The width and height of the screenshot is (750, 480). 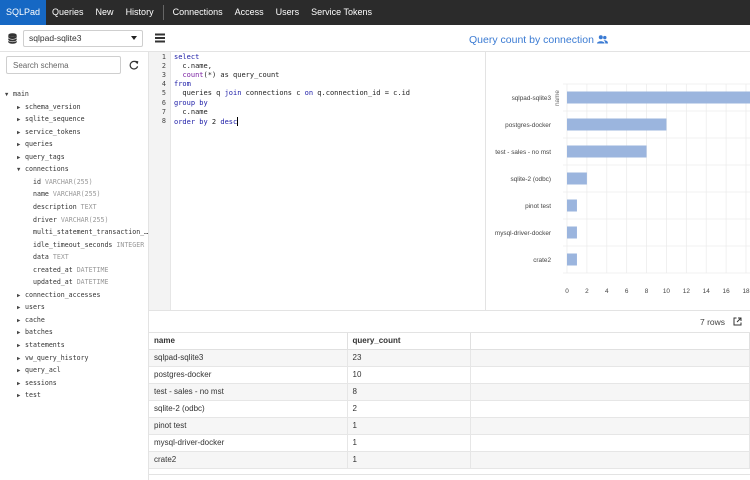 What do you see at coordinates (68, 12) in the screenshot?
I see `nav-queries: Queries` at bounding box center [68, 12].